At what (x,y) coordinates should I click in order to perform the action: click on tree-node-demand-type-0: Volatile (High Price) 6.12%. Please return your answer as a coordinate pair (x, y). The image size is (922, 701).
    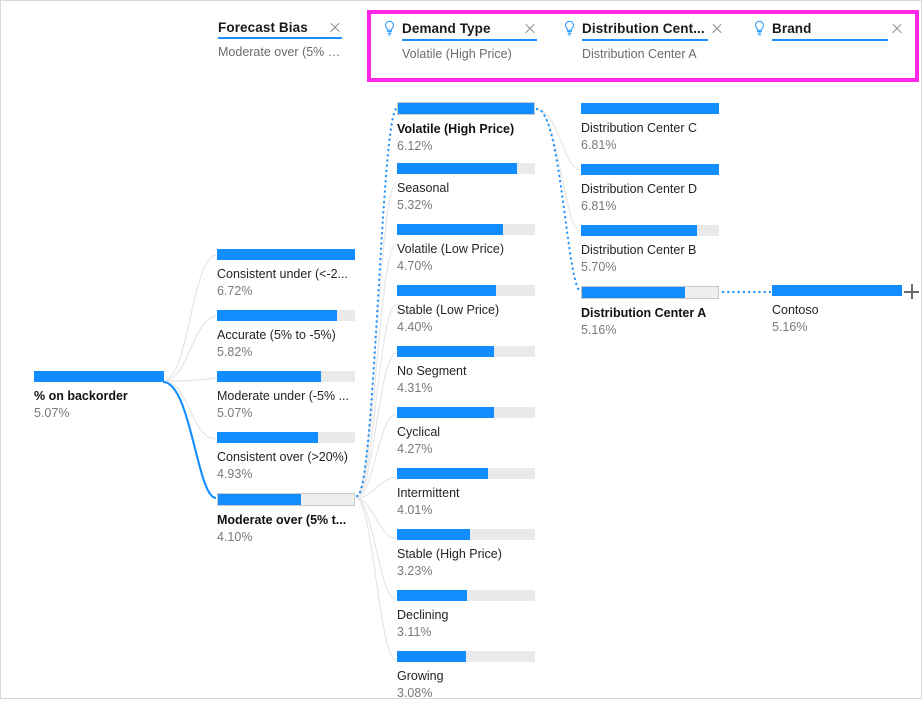
    Looking at the image, I should click on (466, 128).